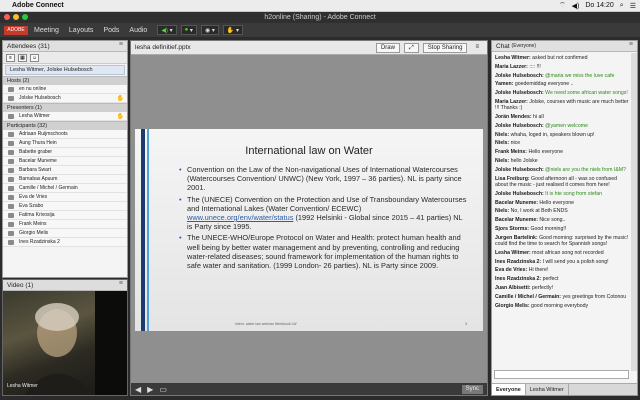 This screenshot has height=400, width=640. What do you see at coordinates (65, 116) in the screenshot?
I see `presenter-row: Lesha Witmer ✋` at bounding box center [65, 116].